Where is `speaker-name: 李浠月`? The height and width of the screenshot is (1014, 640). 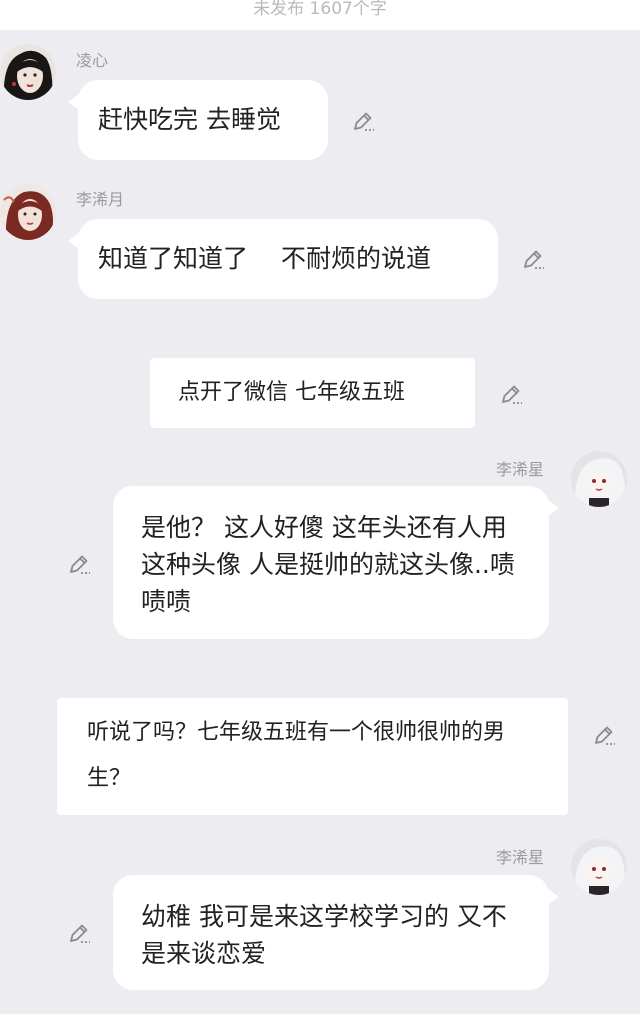 speaker-name: 李浠月 is located at coordinates (100, 199).